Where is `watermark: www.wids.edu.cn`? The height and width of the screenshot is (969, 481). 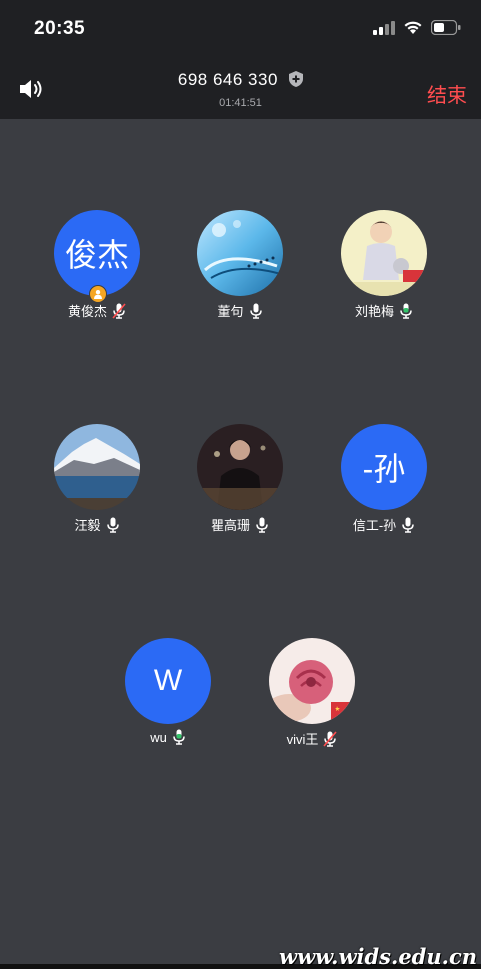
watermark: www.wids.edu.cn is located at coordinates (378, 956).